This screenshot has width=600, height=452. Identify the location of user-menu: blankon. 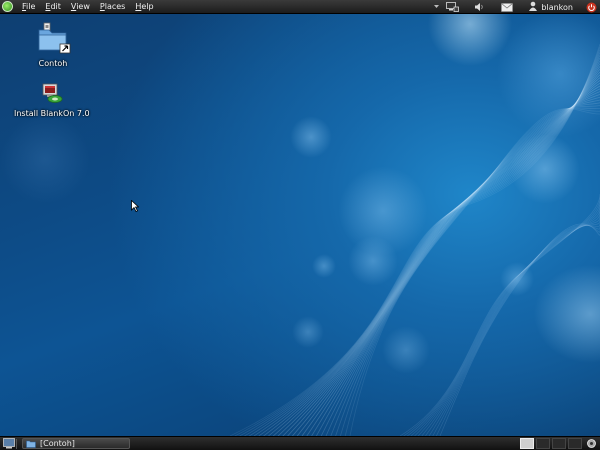
(550, 7).